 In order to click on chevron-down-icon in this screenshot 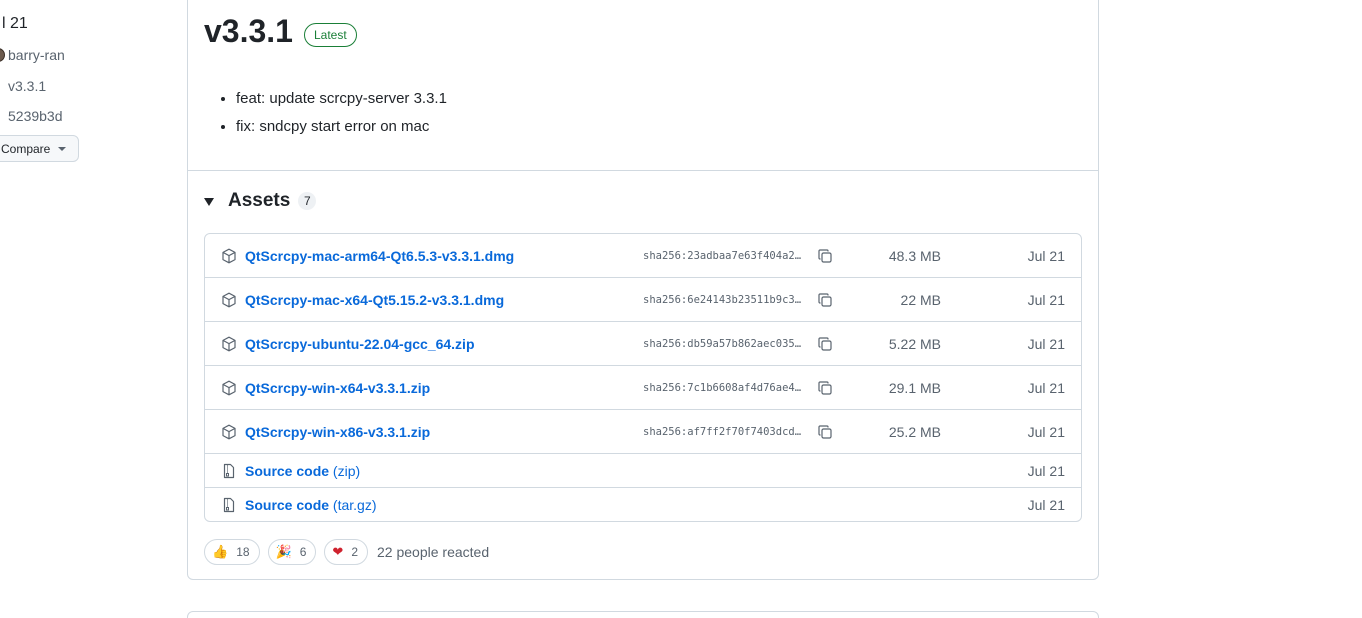, I will do `click(62, 149)`.